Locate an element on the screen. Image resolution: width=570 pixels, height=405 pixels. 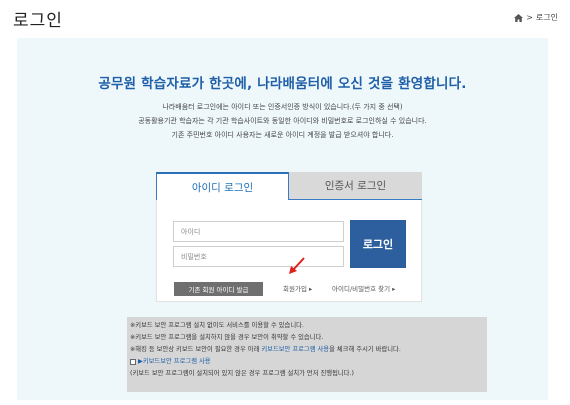
find-account-link: 아이디/비밀번호 찾기 ▸ is located at coordinates (363, 288).